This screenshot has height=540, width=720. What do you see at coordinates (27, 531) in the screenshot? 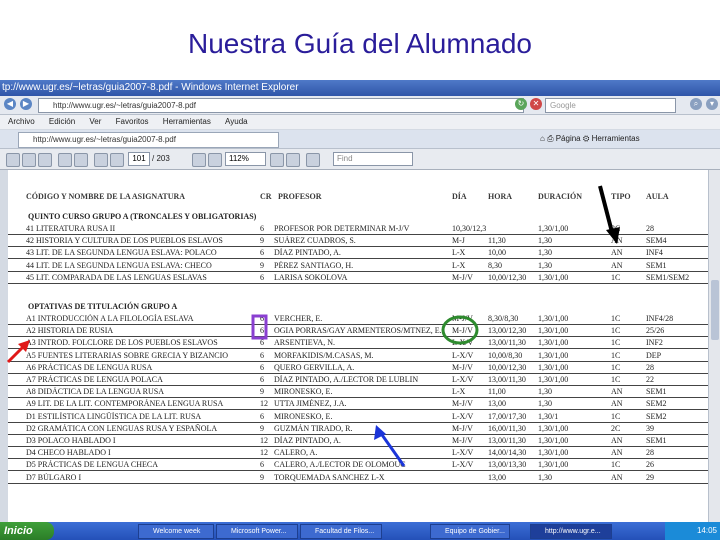
I see `start-button: Inicio` at bounding box center [27, 531].